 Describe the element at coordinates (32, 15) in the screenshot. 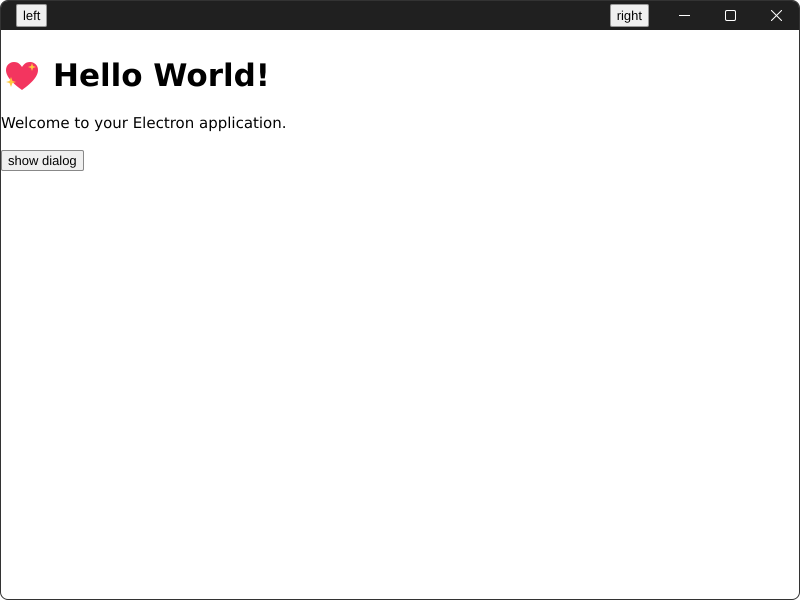

I see `left-button: left` at that location.